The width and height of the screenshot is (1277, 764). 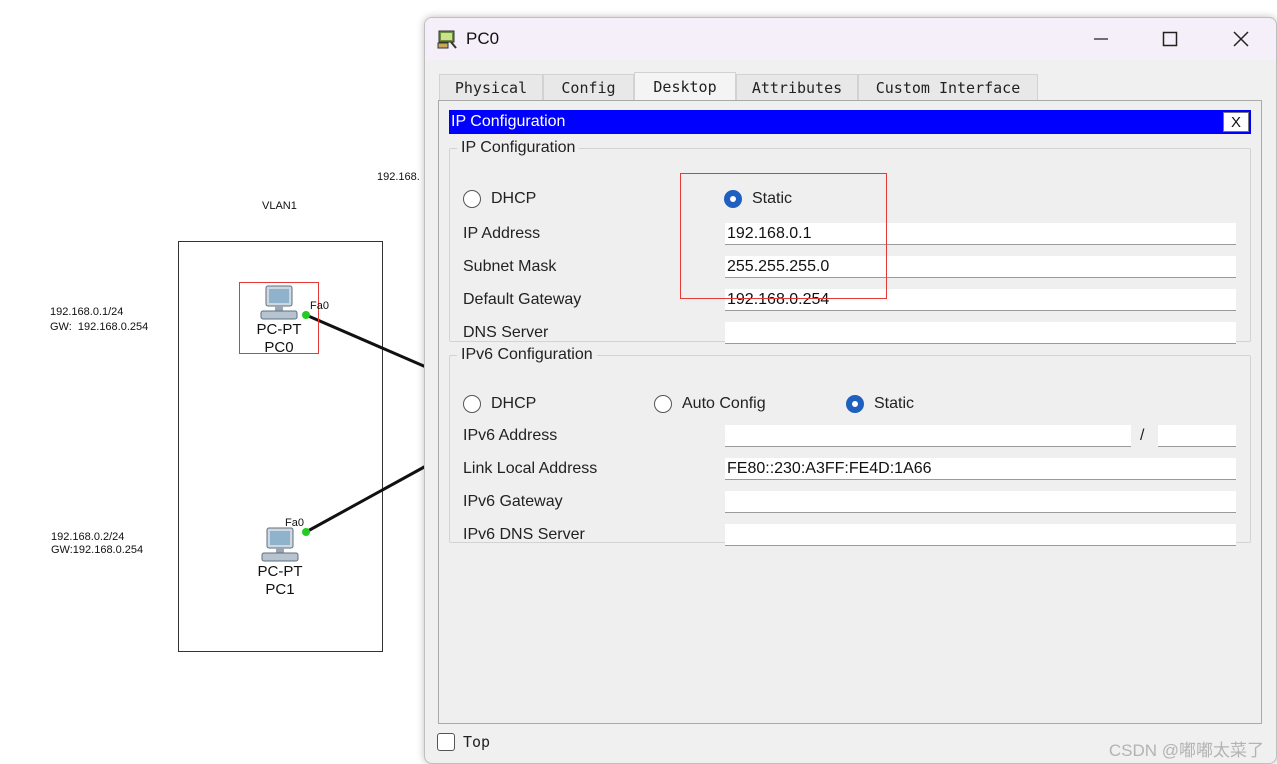 What do you see at coordinates (398, 177) in the screenshot?
I see `top-ip-label: 192.168.` at bounding box center [398, 177].